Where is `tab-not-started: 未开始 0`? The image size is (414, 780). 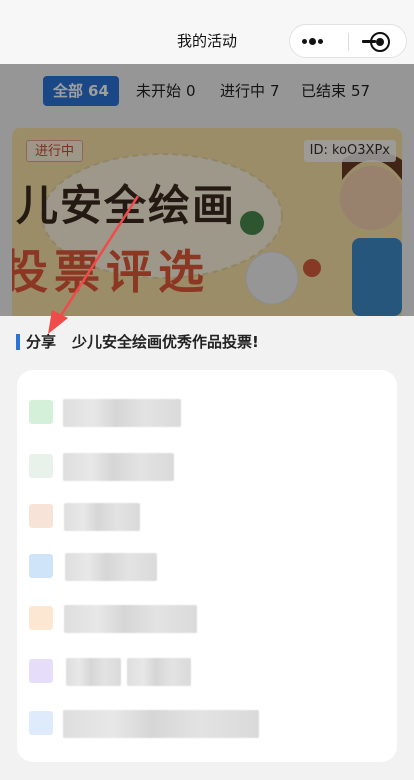
tab-not-started: 未开始 0 is located at coordinates (166, 91).